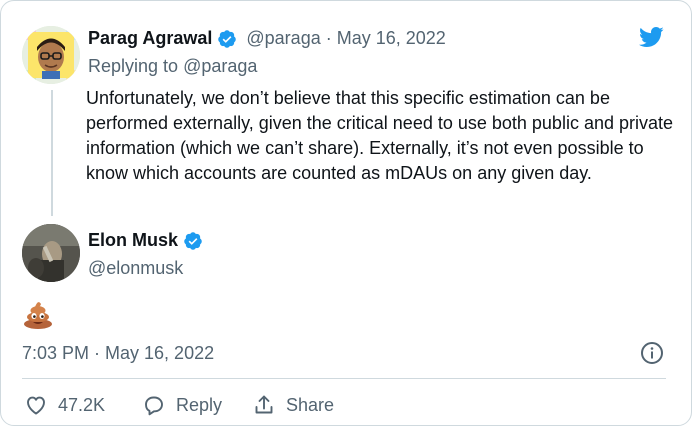  I want to click on replying-to-prefix: Replying to, so click(133, 66).